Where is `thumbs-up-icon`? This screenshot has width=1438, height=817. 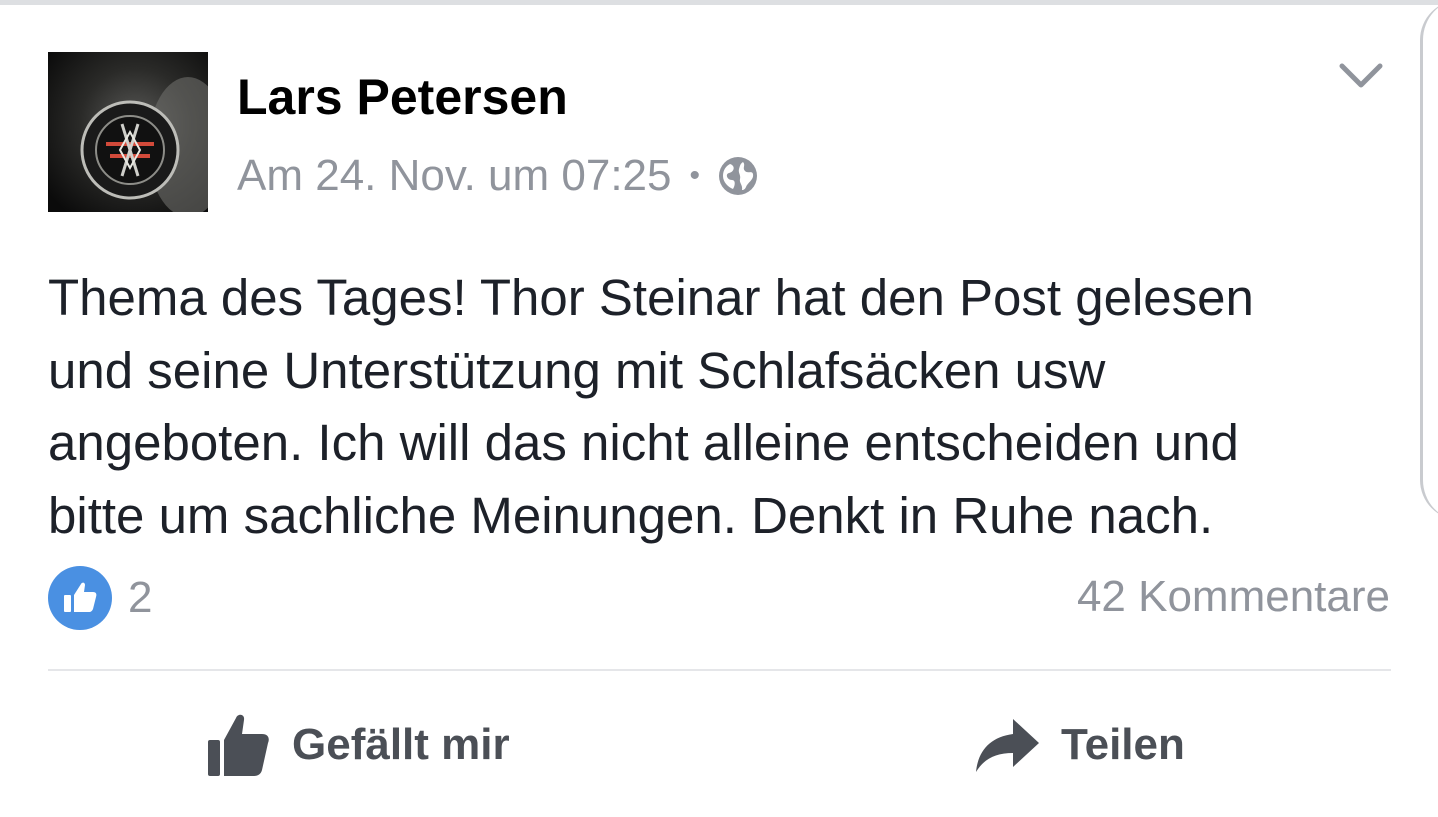 thumbs-up-icon is located at coordinates (238, 745).